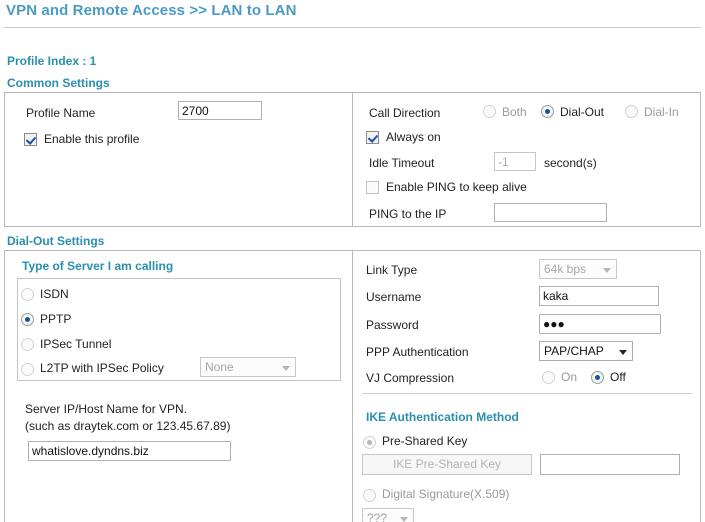 The width and height of the screenshot is (705, 522). What do you see at coordinates (582, 112) in the screenshot?
I see `call-direction-dial-out-label: Dial-Out` at bounding box center [582, 112].